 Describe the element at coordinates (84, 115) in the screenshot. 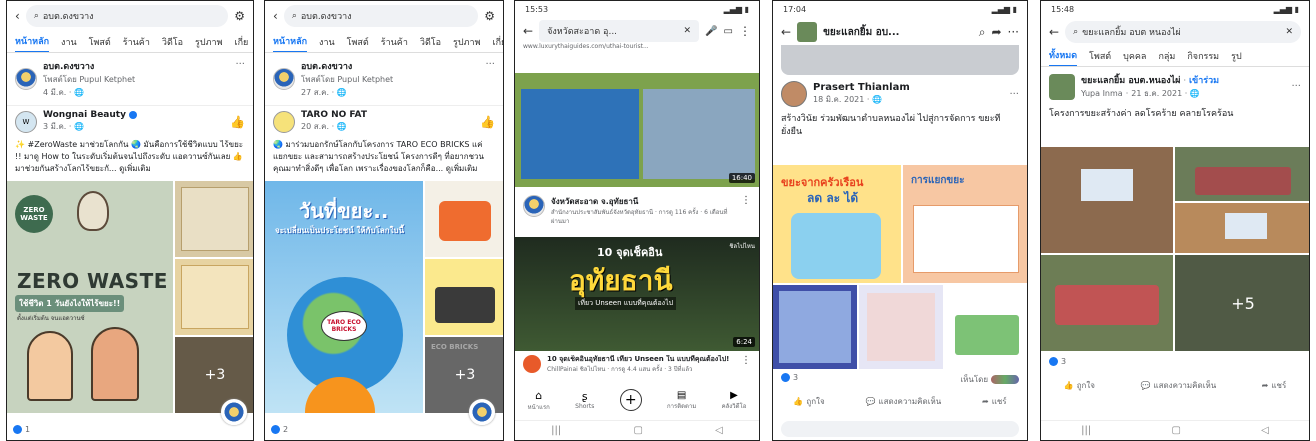

I see `post-author: Wongnai Beauty` at that location.